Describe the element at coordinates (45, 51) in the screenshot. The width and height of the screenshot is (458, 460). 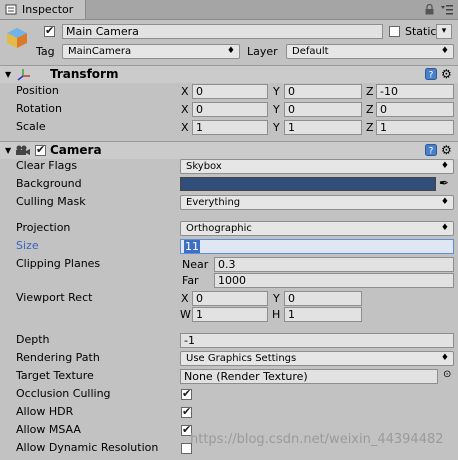
I see `tag-label: Tag` at that location.